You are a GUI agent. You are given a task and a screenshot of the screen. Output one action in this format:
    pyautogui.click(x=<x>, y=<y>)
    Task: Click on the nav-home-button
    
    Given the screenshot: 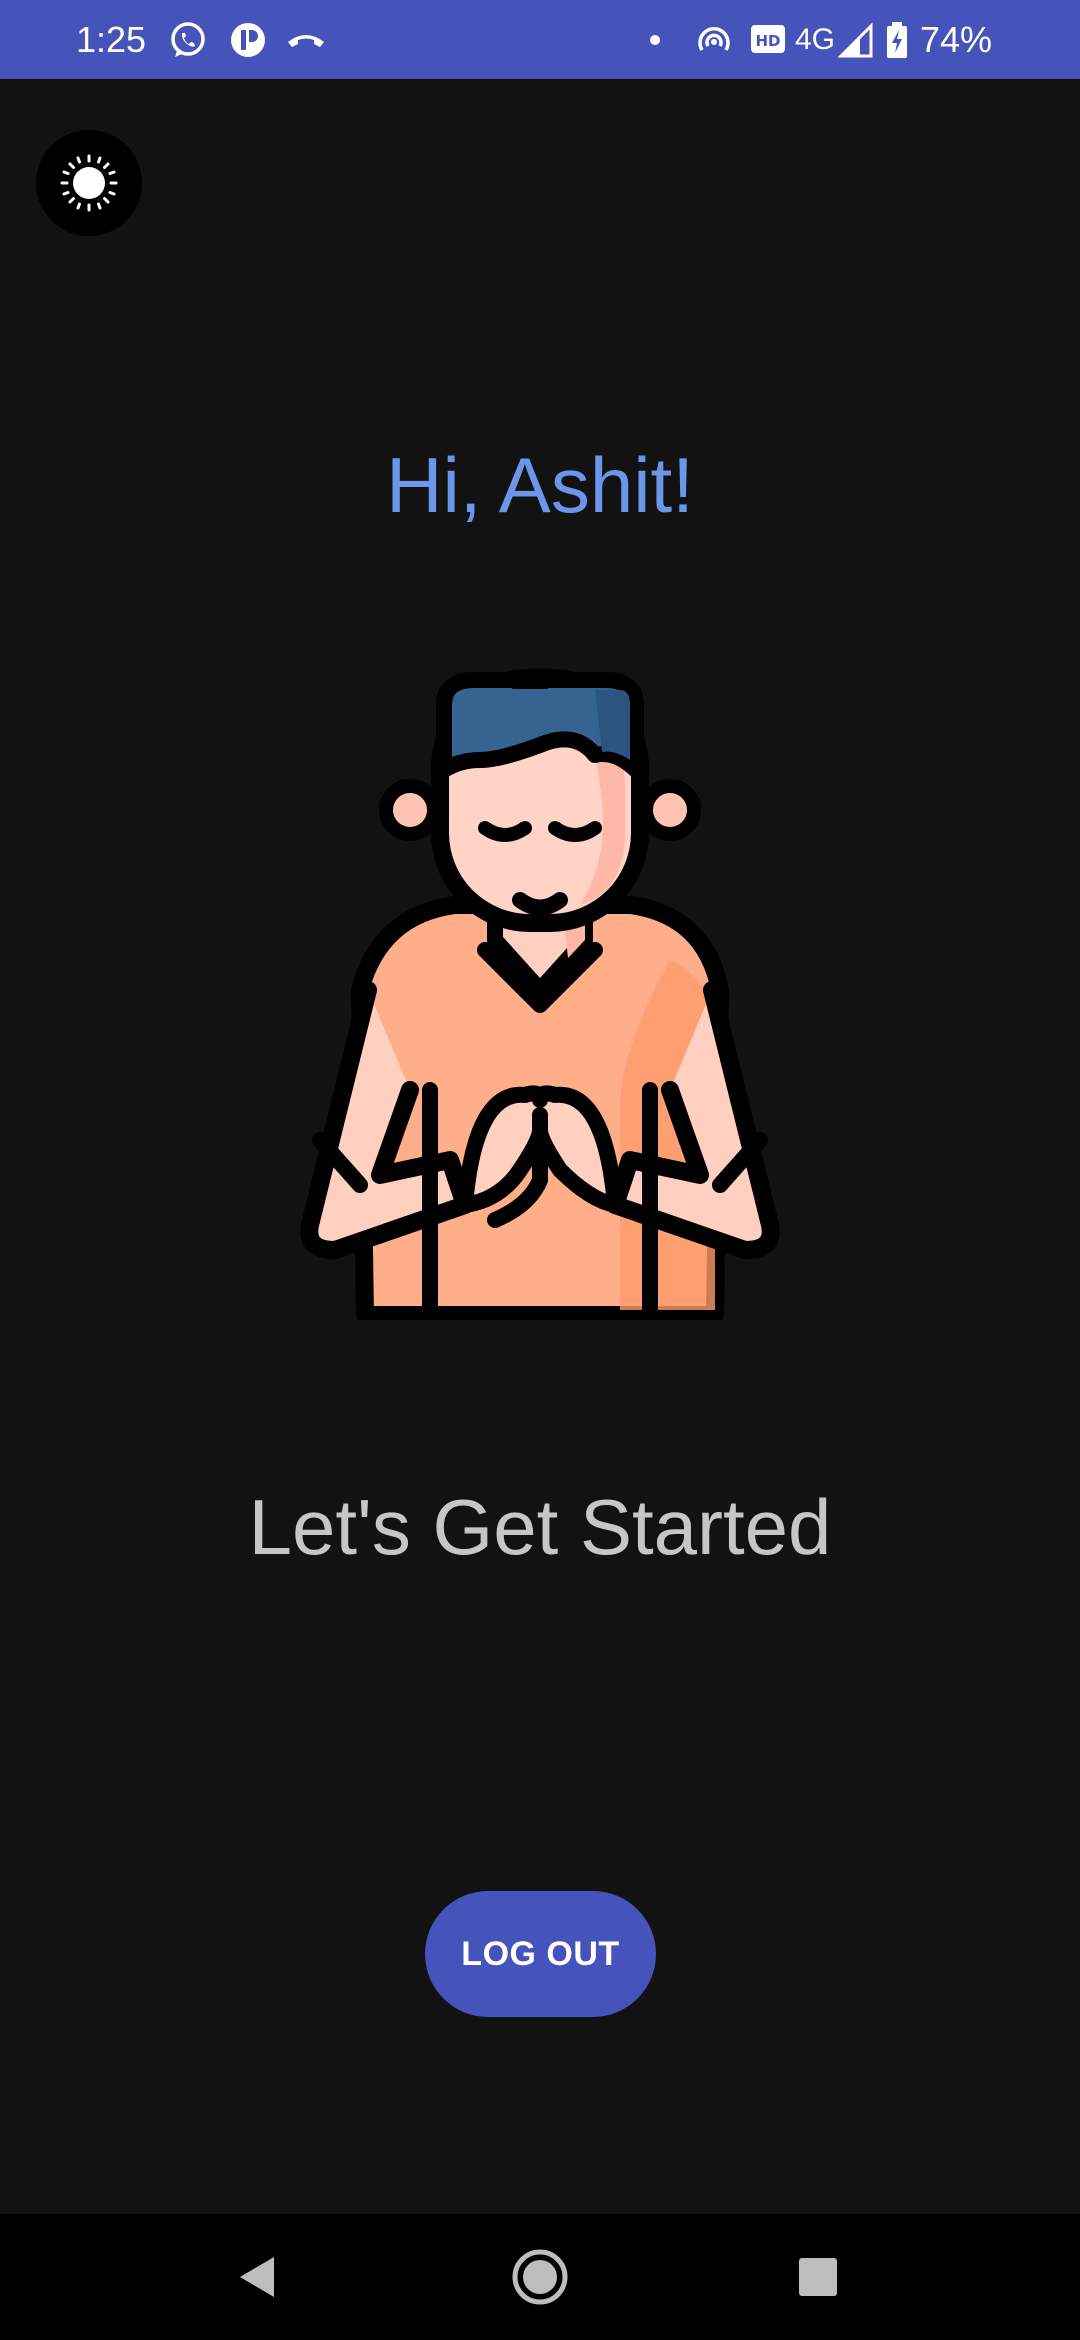 What is the action you would take?
    pyautogui.click(x=540, y=2277)
    